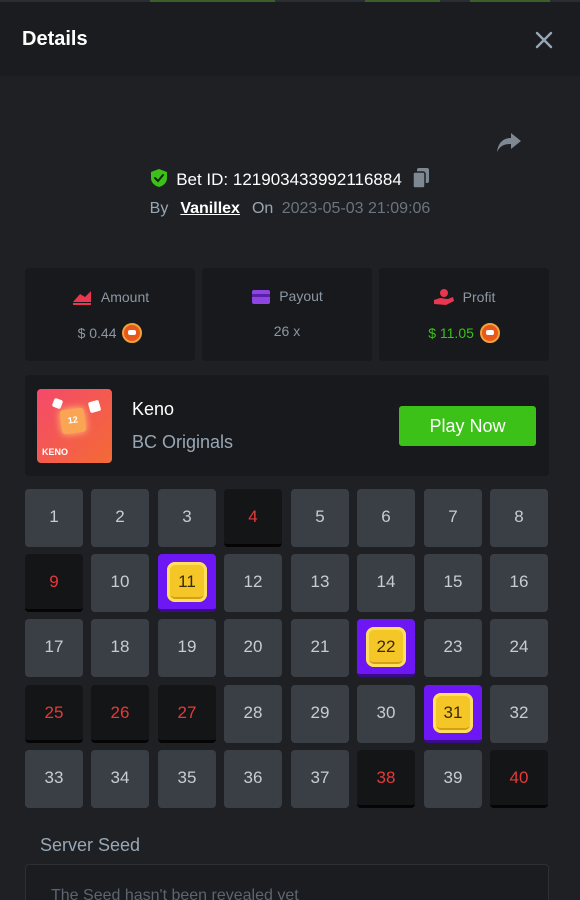  What do you see at coordinates (464, 314) in the screenshot?
I see `profit-card: Profit $ 11.05` at bounding box center [464, 314].